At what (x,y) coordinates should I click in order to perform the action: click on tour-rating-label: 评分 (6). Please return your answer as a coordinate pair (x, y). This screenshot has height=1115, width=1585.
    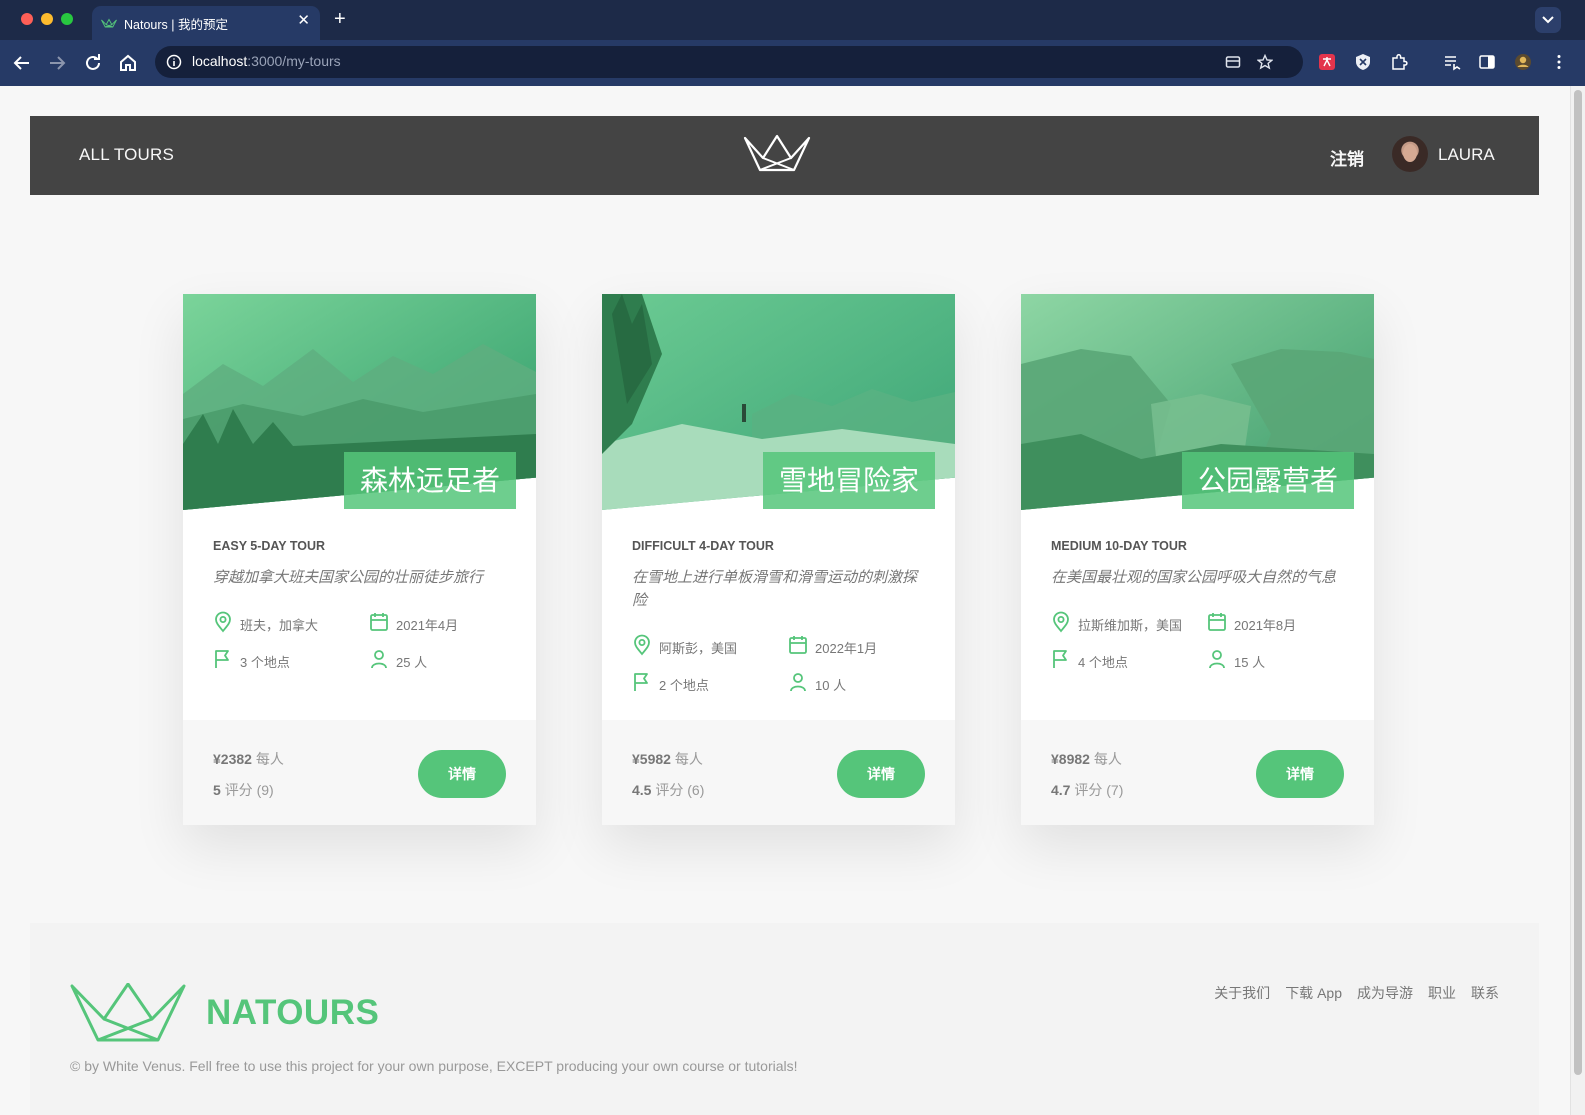
    Looking at the image, I should click on (680, 790).